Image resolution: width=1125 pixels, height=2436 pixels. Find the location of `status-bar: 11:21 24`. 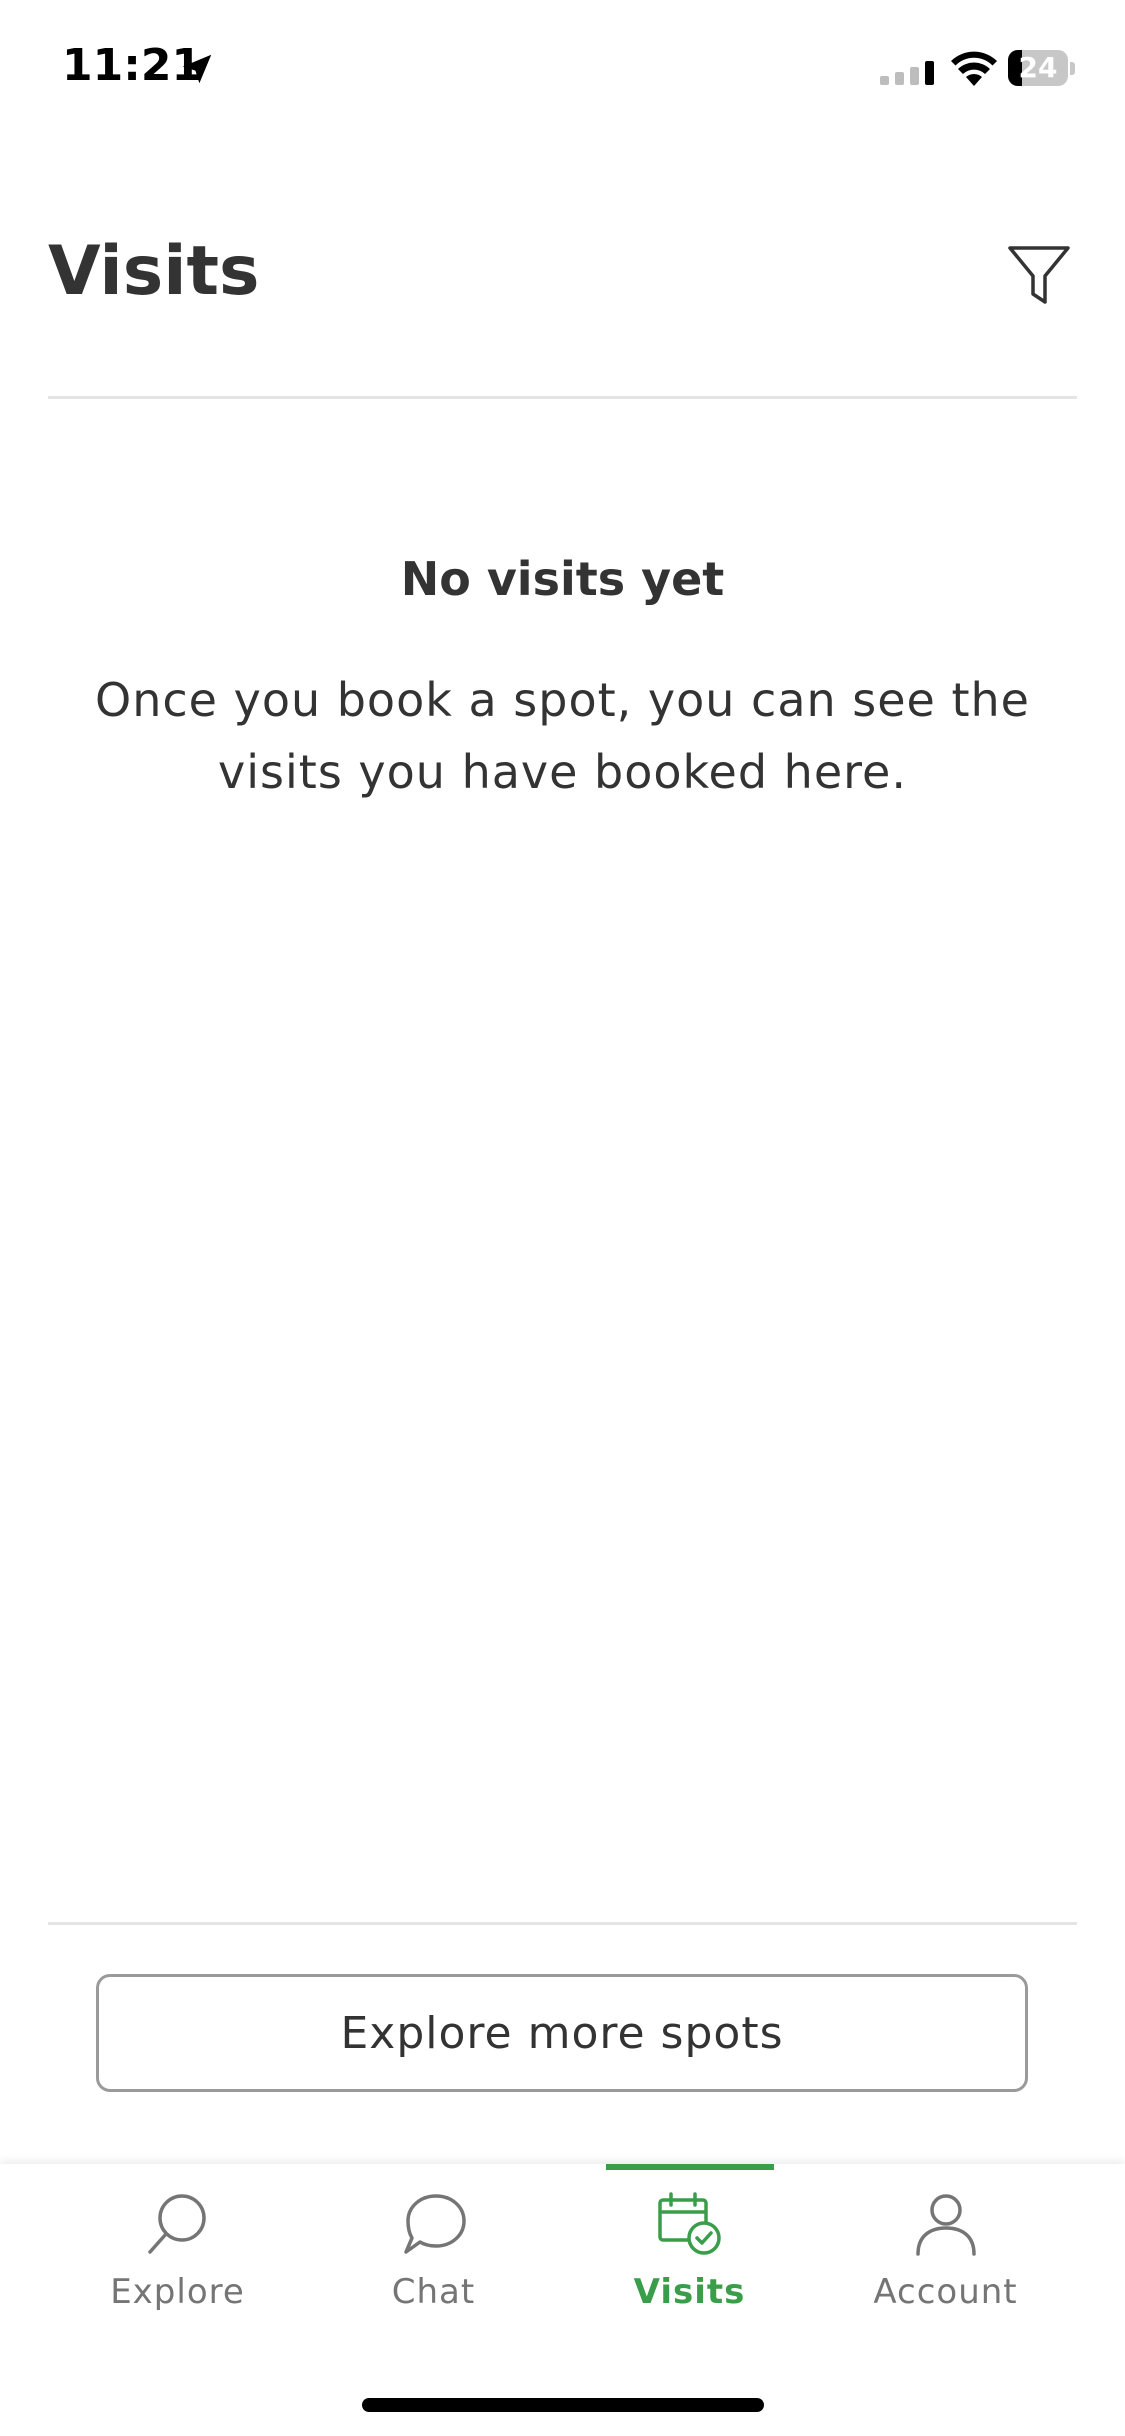

status-bar: 11:21 24 is located at coordinates (562, 70).